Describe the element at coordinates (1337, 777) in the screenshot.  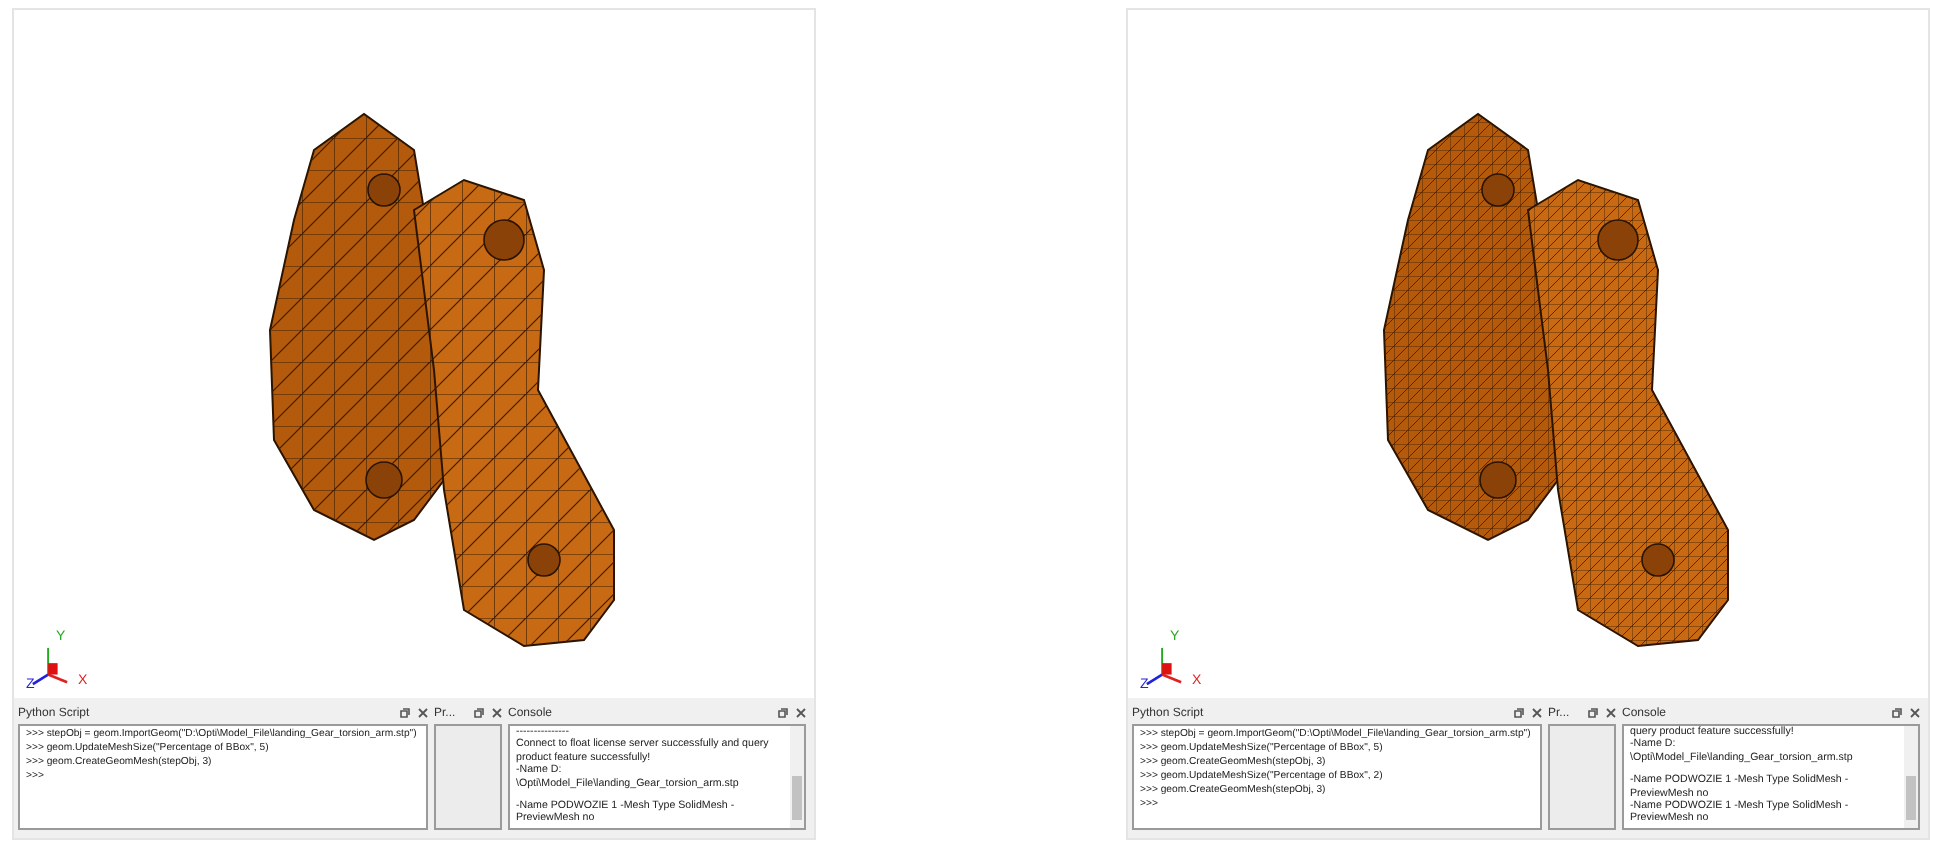
I see `script-area` at that location.